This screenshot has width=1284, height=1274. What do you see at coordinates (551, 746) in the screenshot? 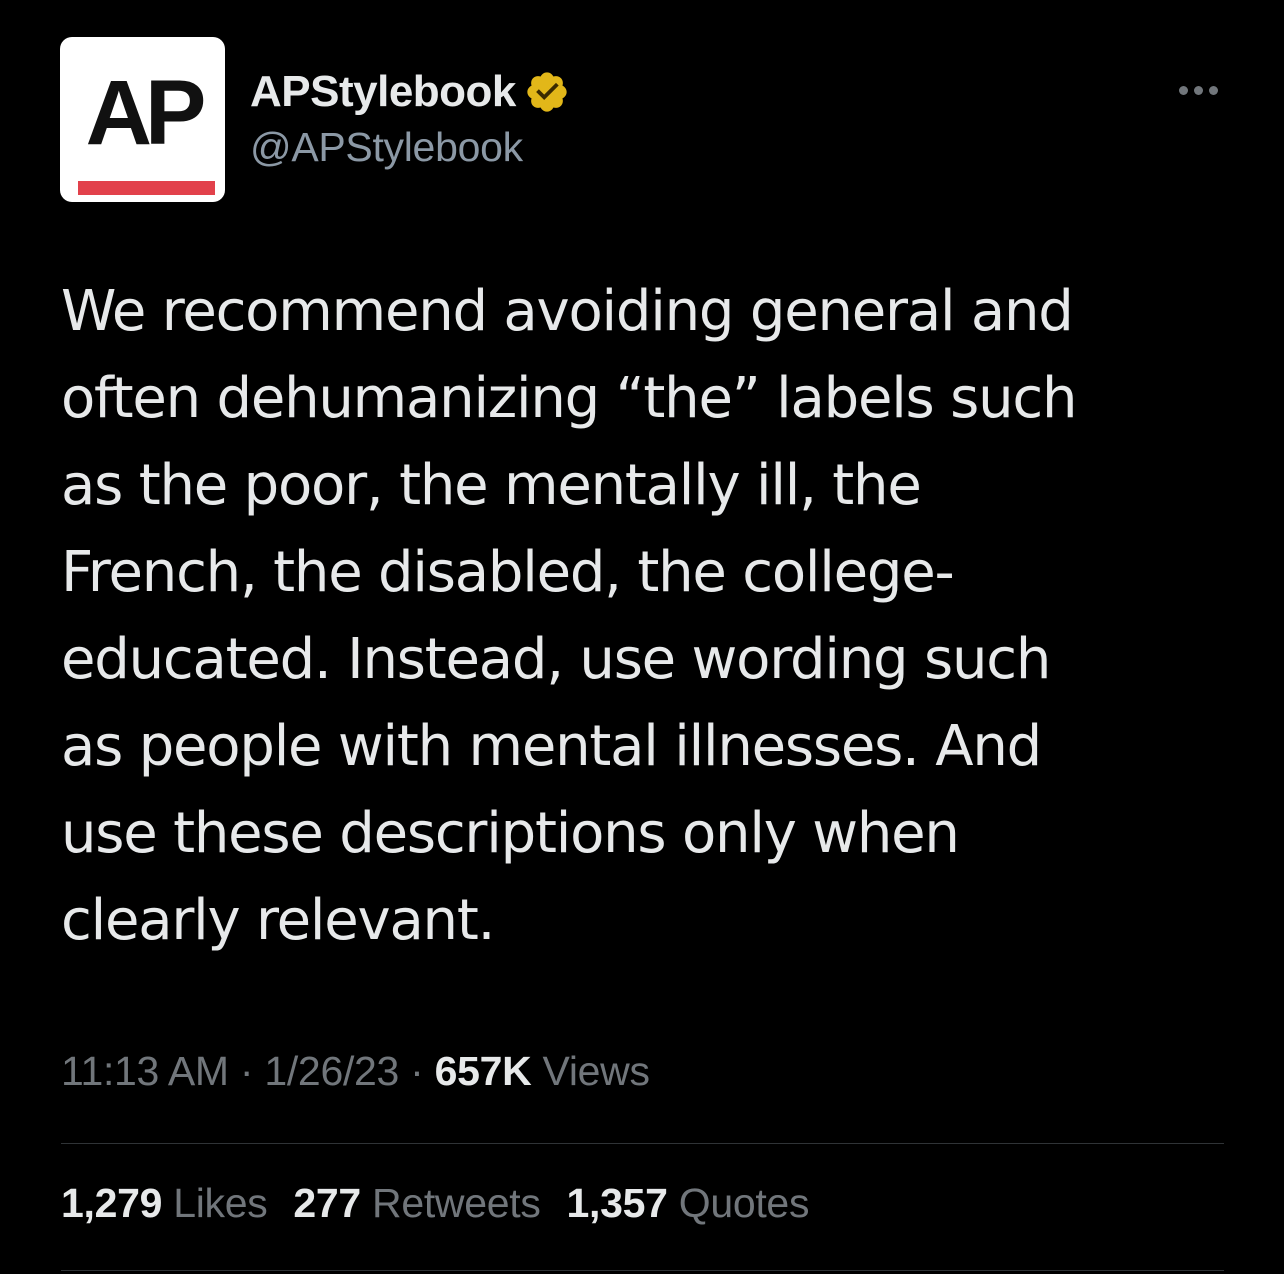
I see `tweet-text-line: as people with mental illnesses. And` at bounding box center [551, 746].